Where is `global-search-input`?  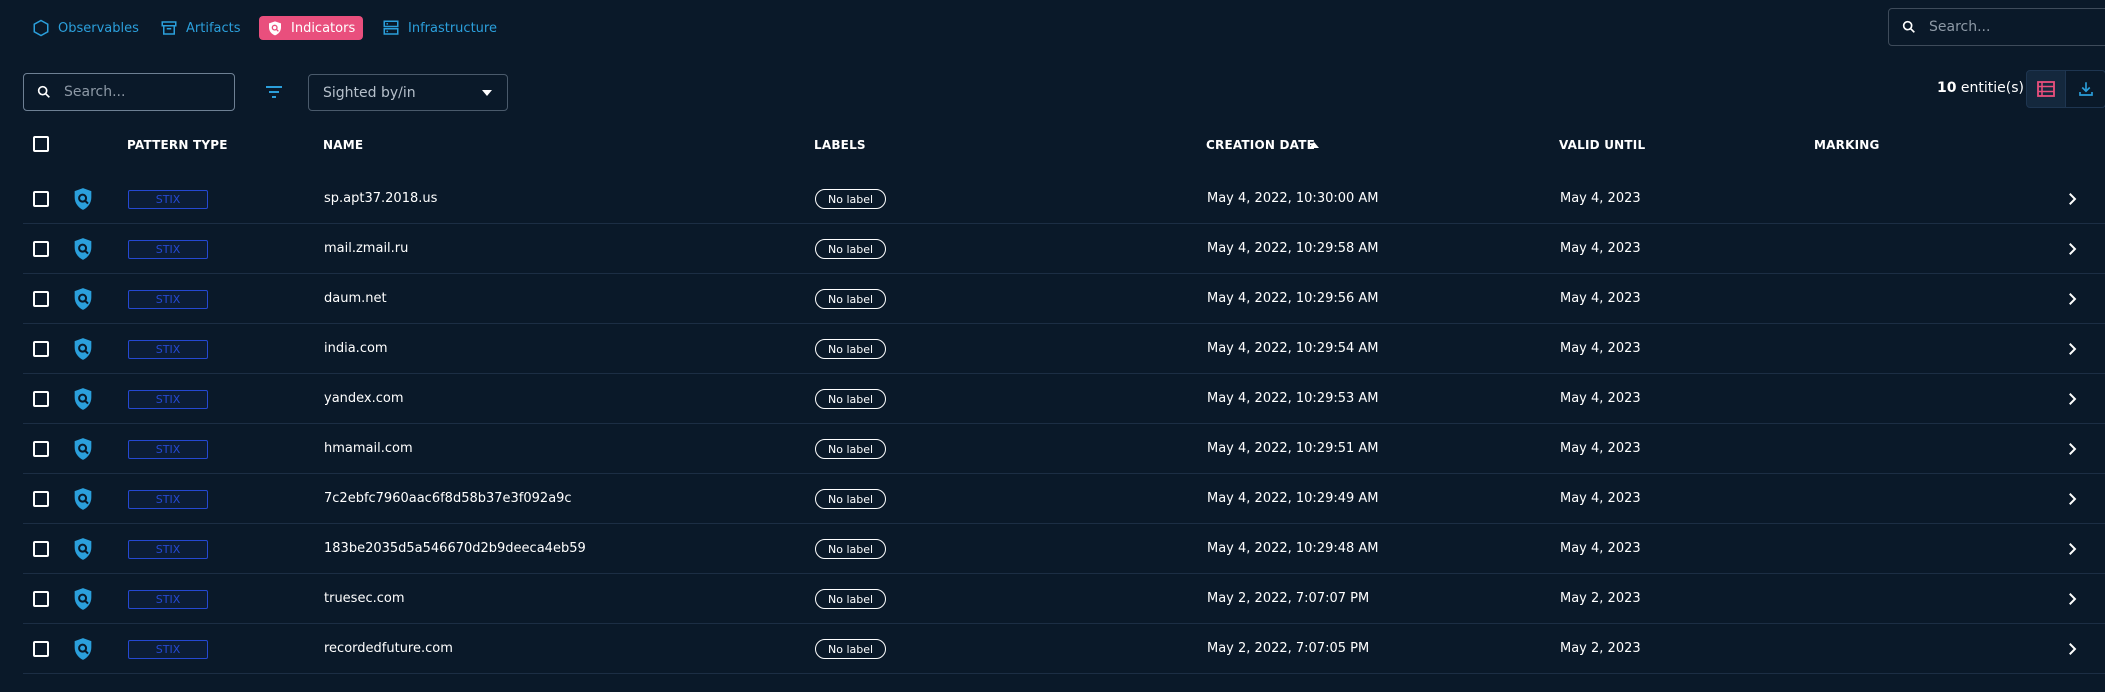 global-search-input is located at coordinates (2004, 27).